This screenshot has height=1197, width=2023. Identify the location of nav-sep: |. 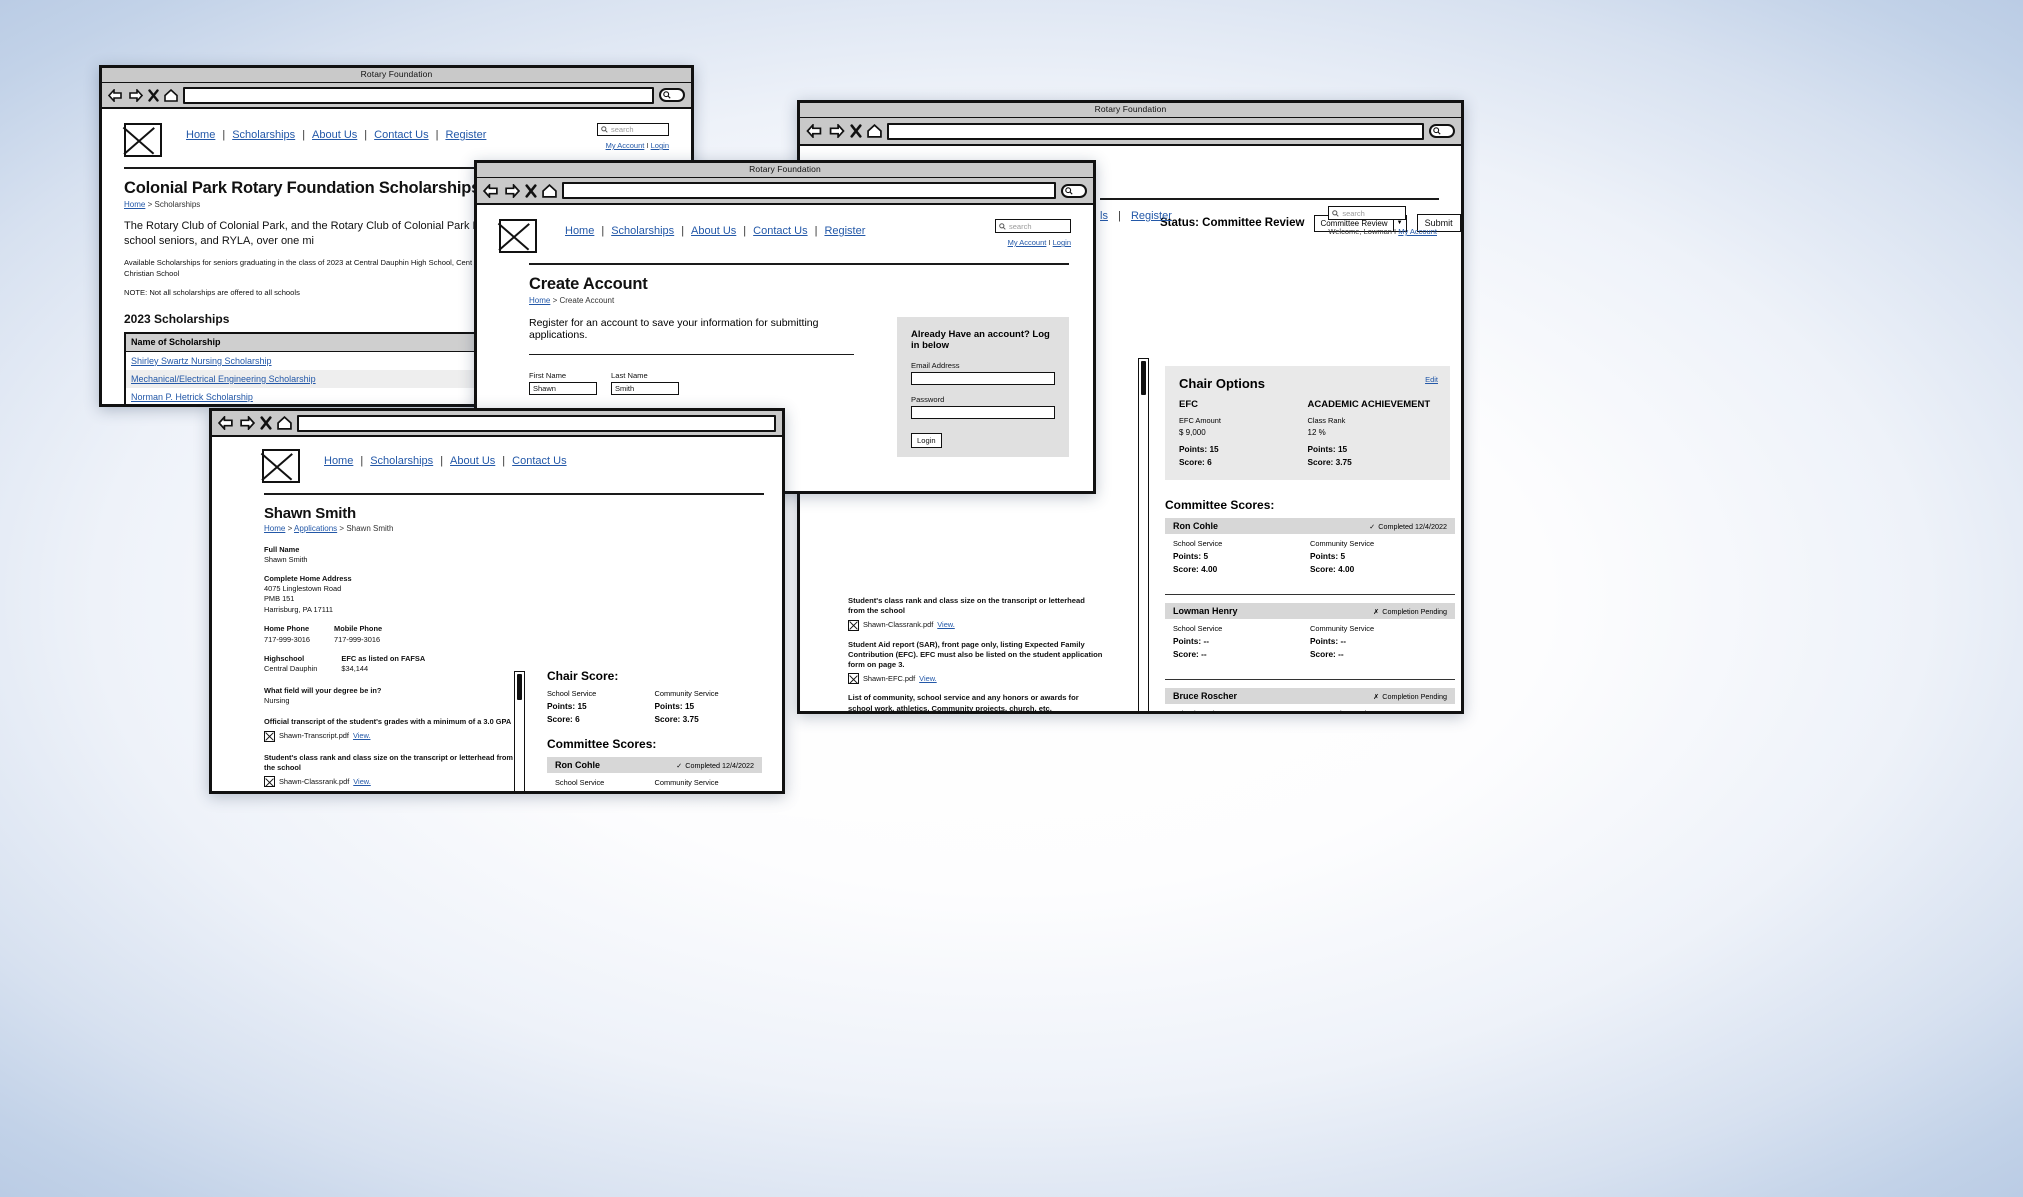
(1119, 216).